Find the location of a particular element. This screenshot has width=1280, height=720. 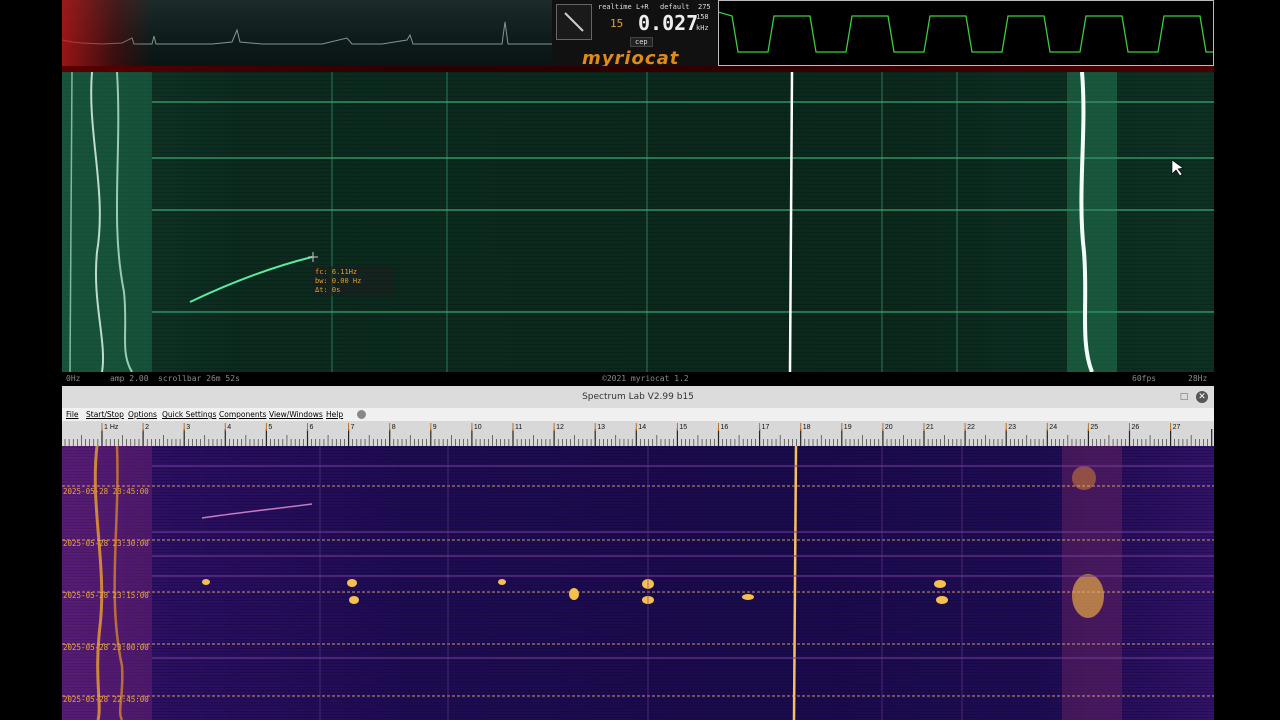

ruler-label: 25 is located at coordinates (1094, 427).